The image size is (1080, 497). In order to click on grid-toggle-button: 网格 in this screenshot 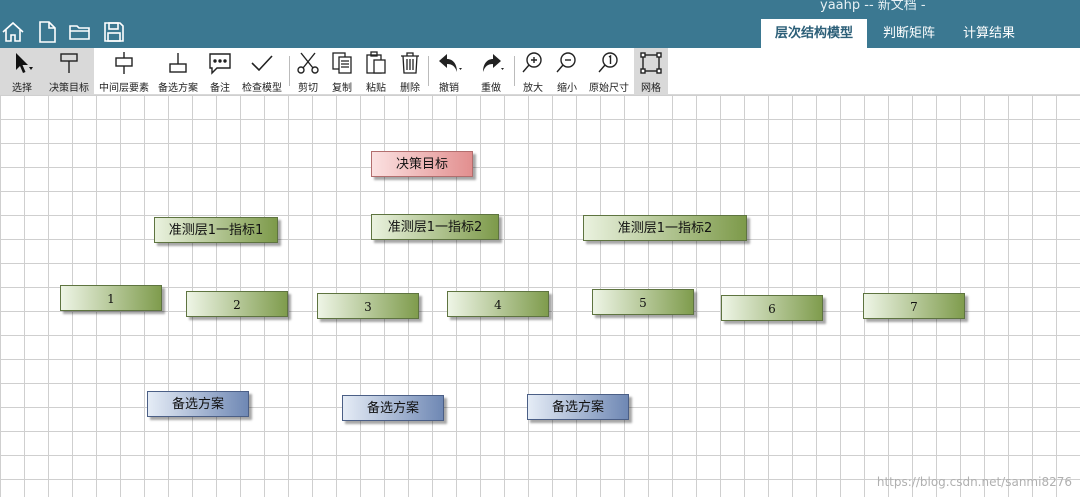, I will do `click(651, 71)`.